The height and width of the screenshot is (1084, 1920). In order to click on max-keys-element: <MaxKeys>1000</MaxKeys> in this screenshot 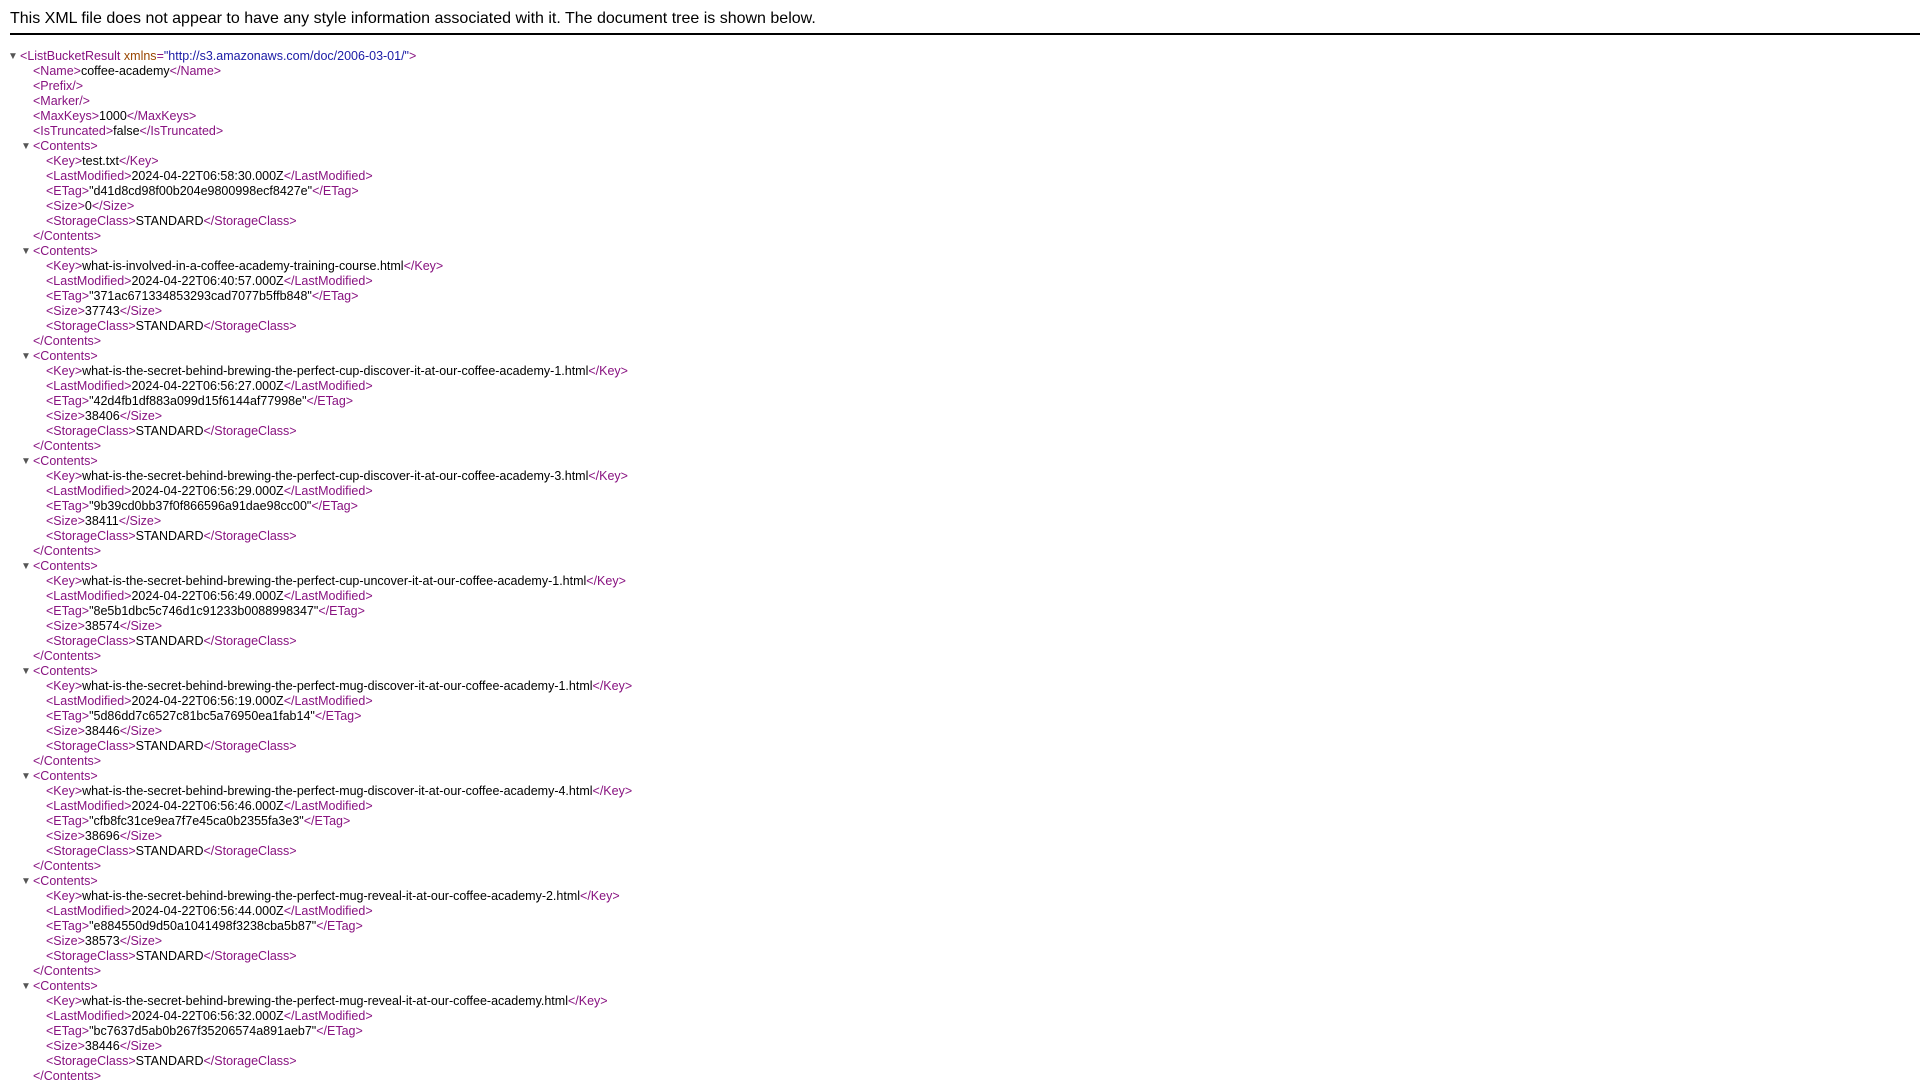, I will do `click(960, 116)`.